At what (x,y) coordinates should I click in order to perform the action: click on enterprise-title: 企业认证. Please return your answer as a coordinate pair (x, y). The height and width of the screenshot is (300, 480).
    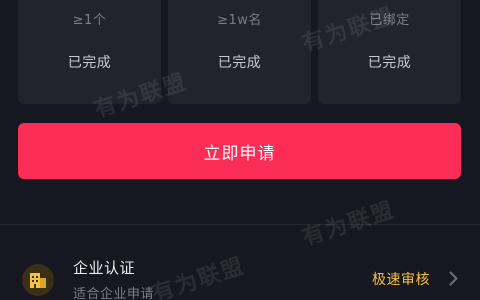
    Looking at the image, I should click on (104, 268).